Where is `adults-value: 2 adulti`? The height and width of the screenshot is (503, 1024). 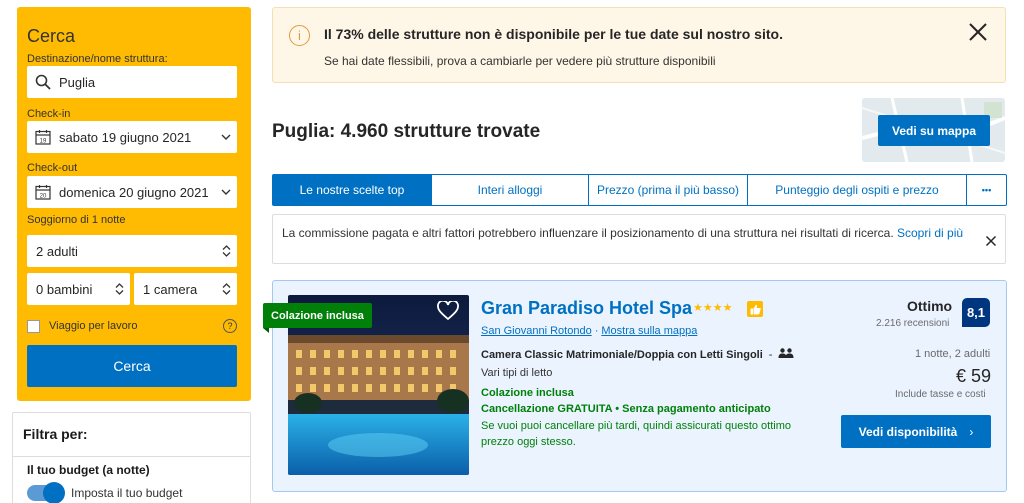 adults-value: 2 adulti is located at coordinates (57, 251).